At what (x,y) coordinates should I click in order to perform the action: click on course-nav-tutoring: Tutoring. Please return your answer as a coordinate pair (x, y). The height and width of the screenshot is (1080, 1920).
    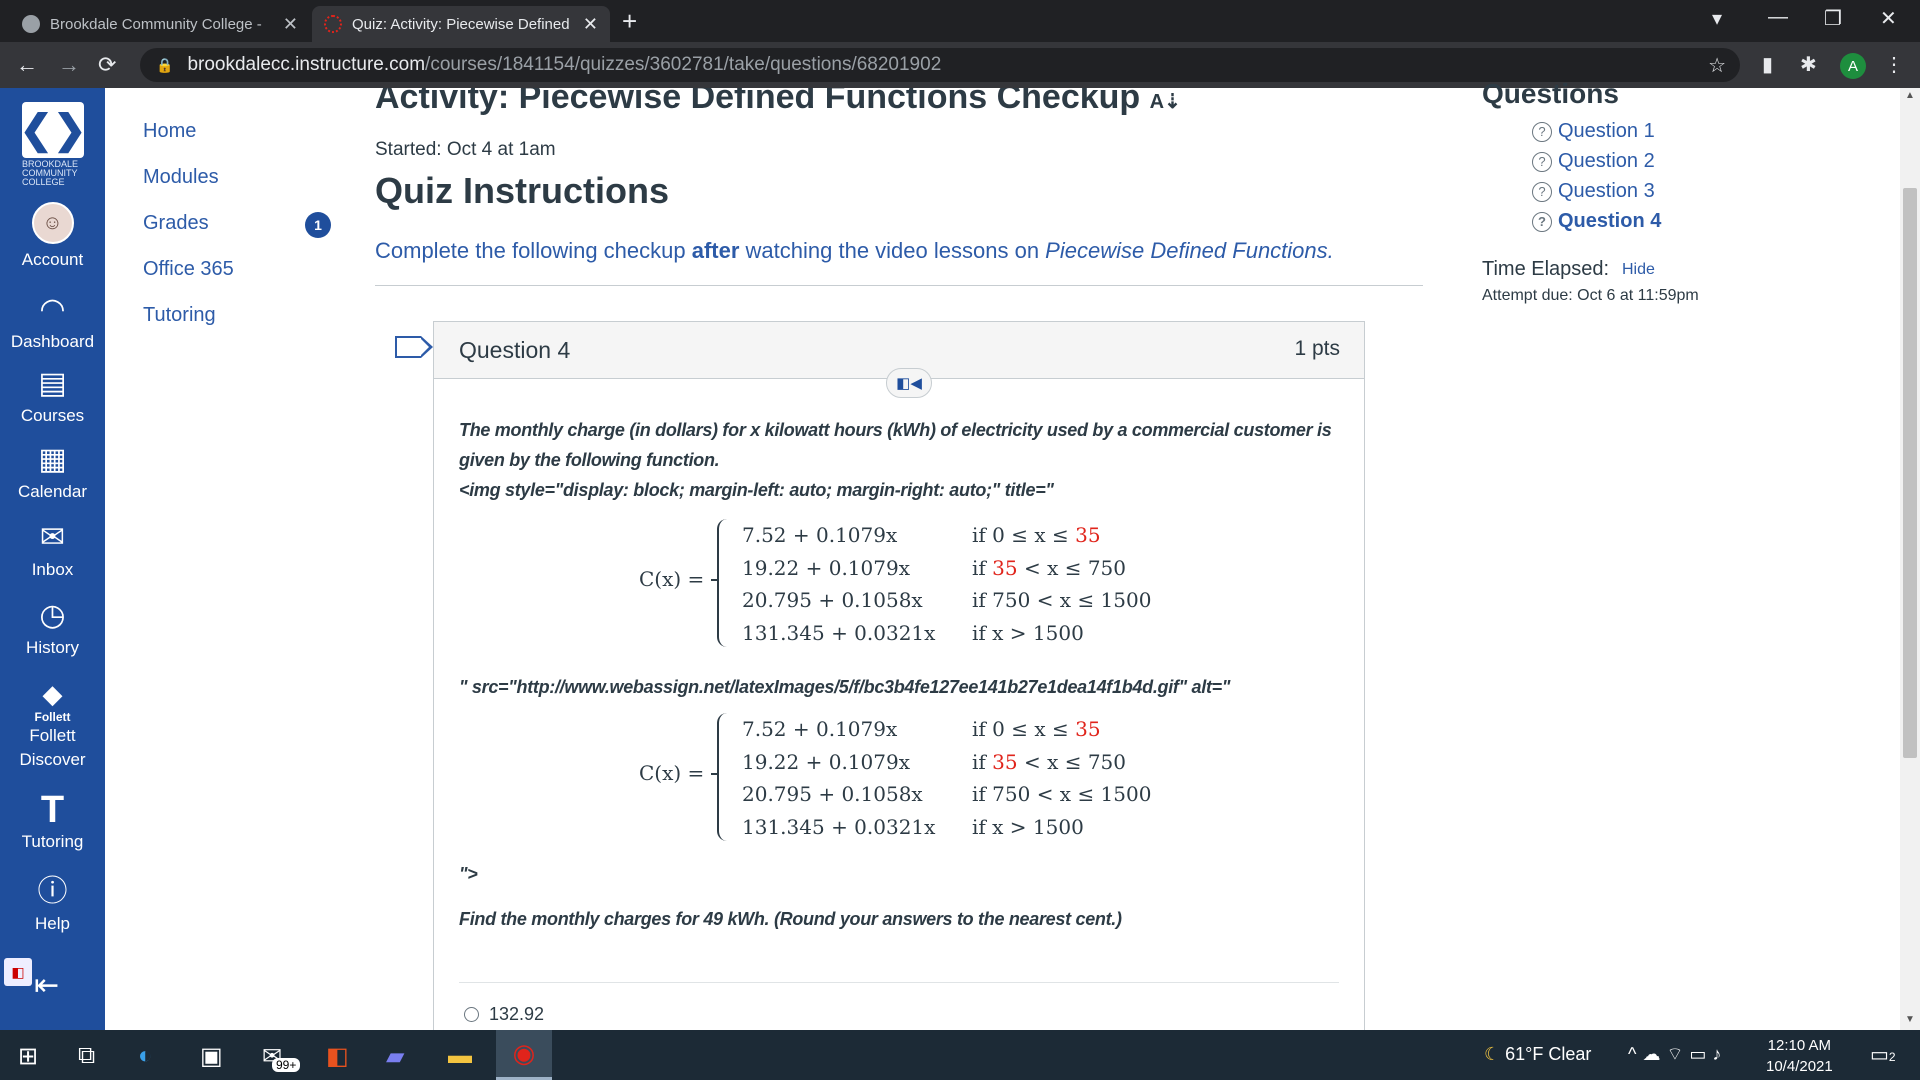
    Looking at the image, I should click on (179, 315).